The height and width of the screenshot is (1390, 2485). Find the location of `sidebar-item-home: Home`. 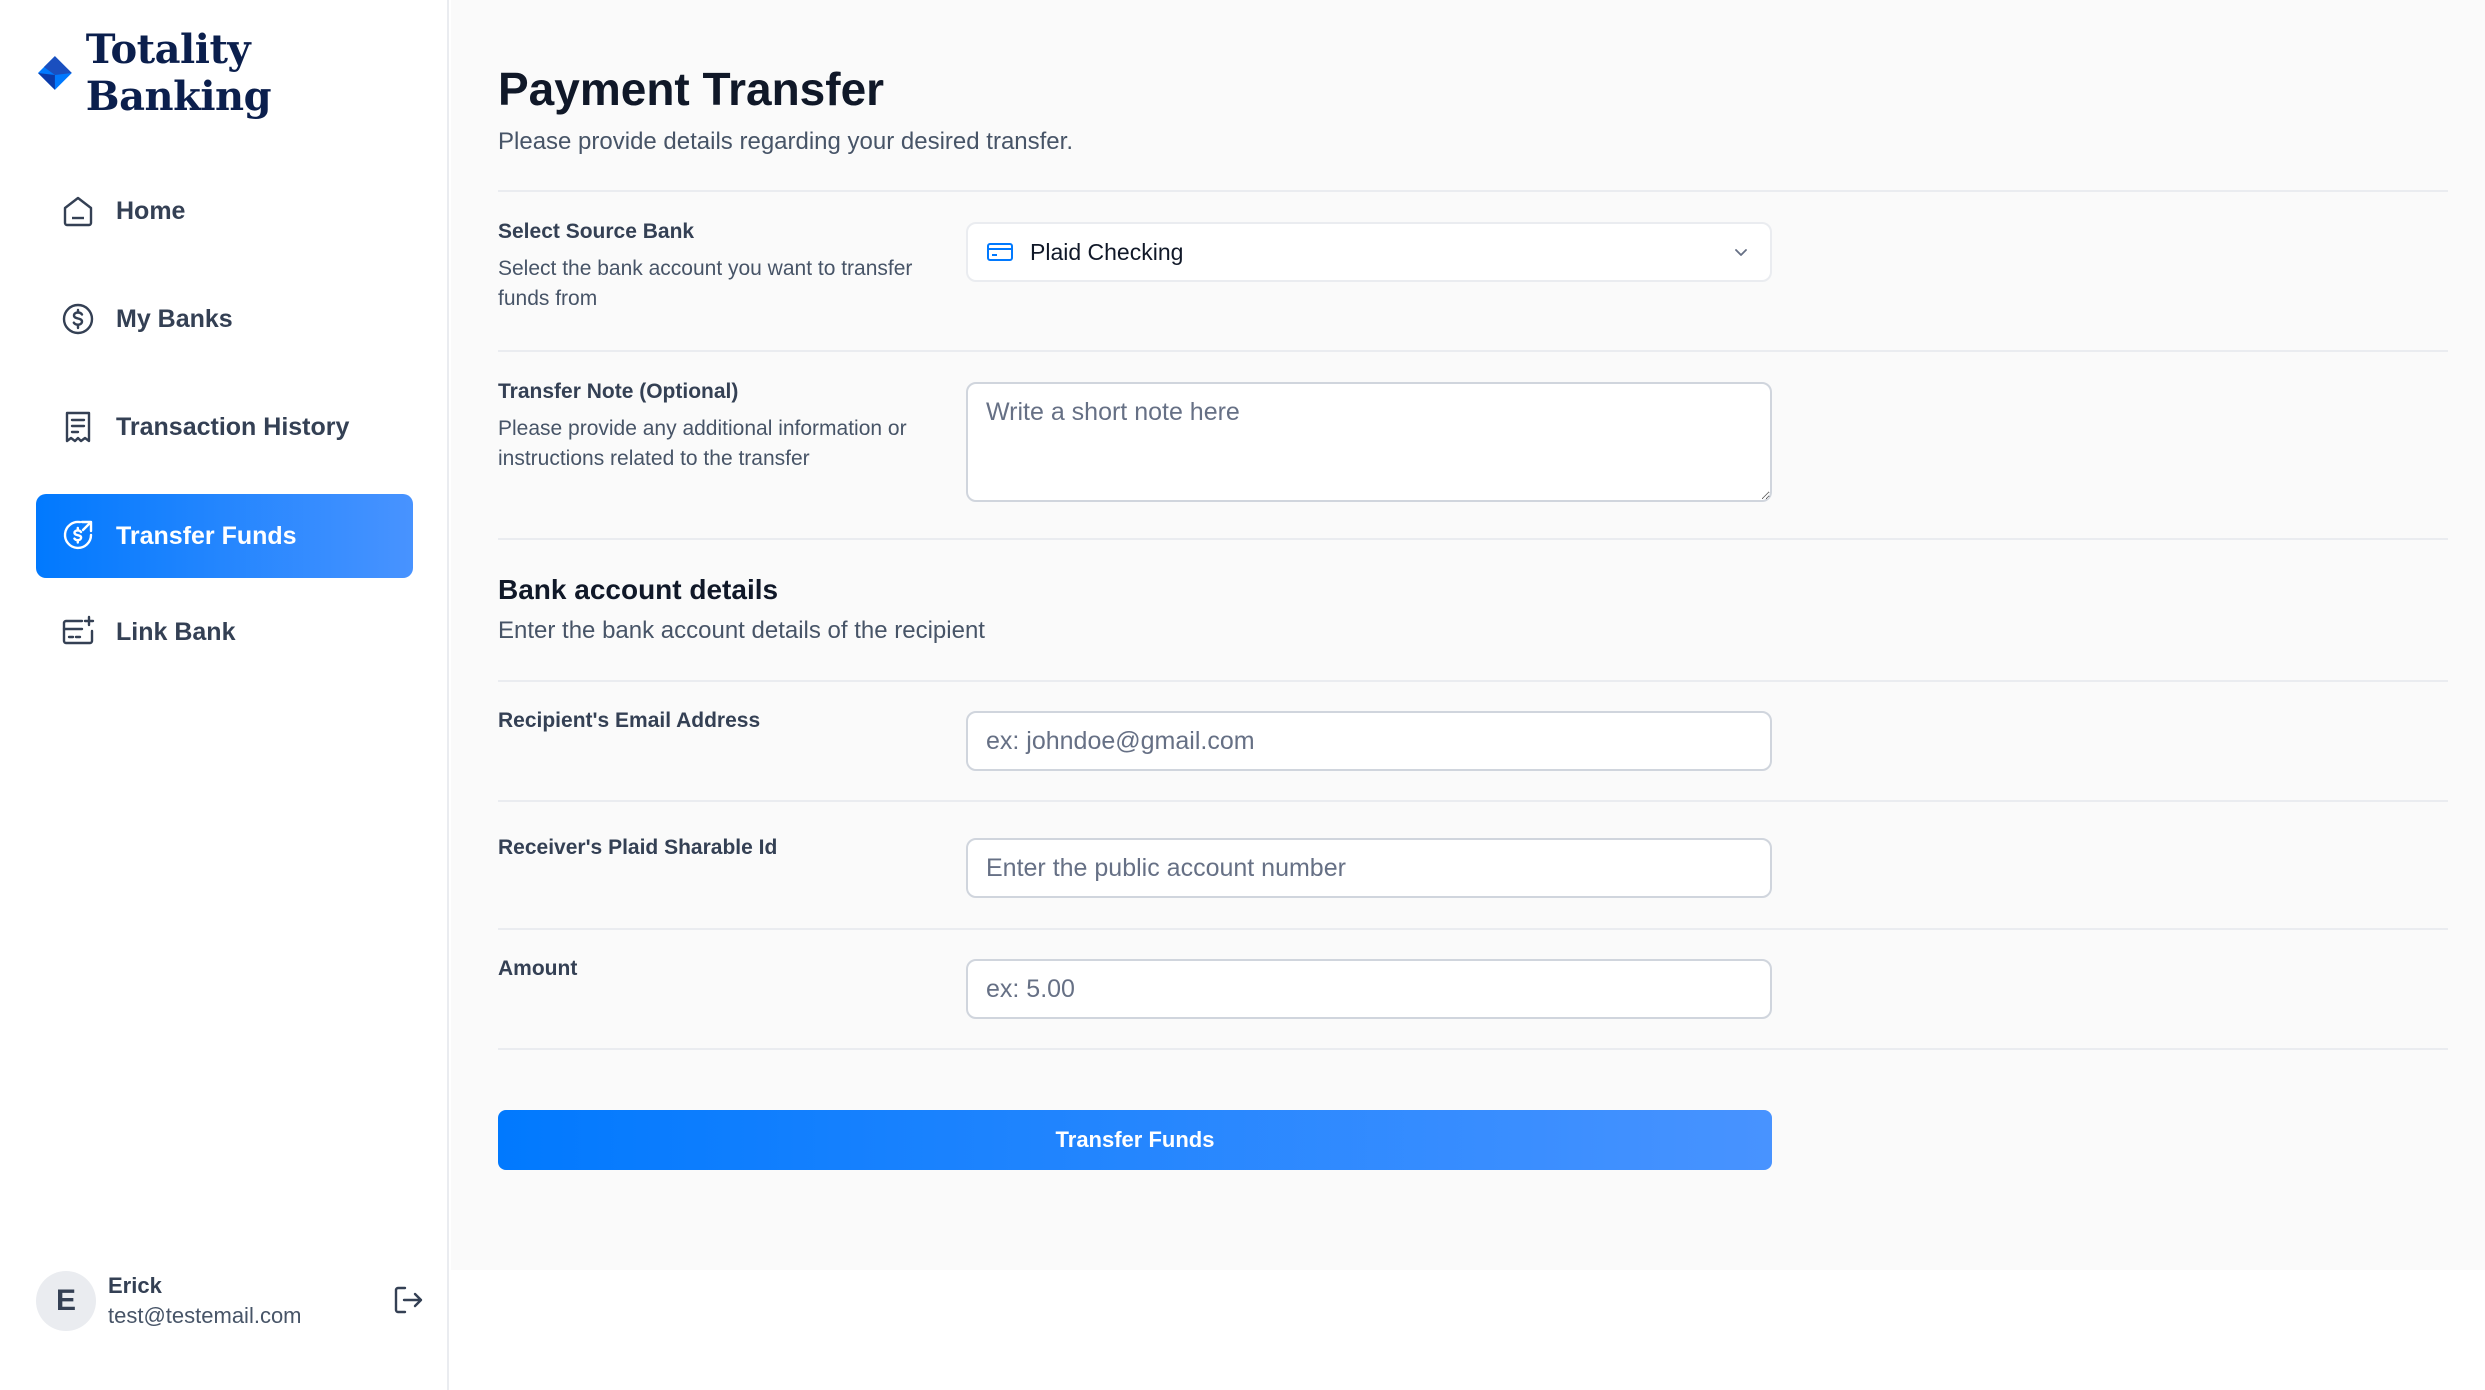

sidebar-item-home: Home is located at coordinates (224, 211).